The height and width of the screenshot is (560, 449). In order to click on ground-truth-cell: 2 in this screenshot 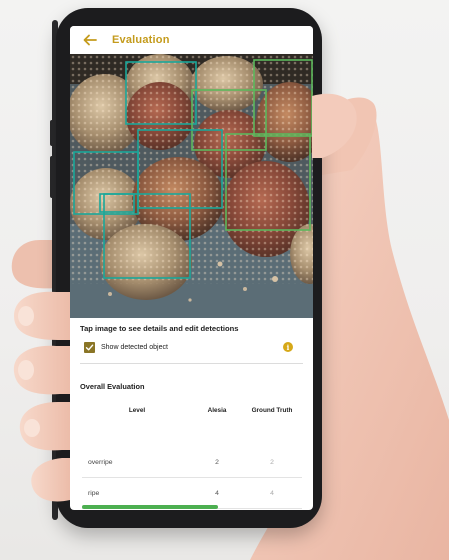, I will do `click(272, 462)`.